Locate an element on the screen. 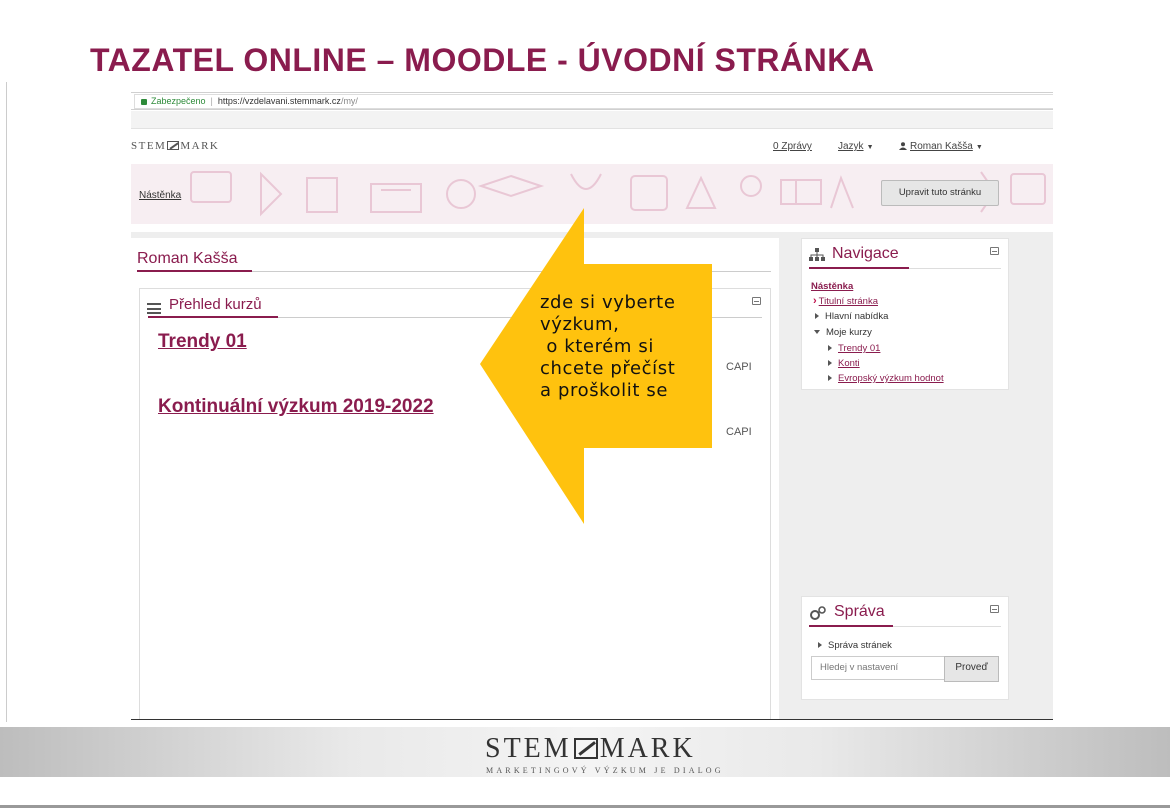  language-menu: Jazyk ▼ is located at coordinates (856, 146).